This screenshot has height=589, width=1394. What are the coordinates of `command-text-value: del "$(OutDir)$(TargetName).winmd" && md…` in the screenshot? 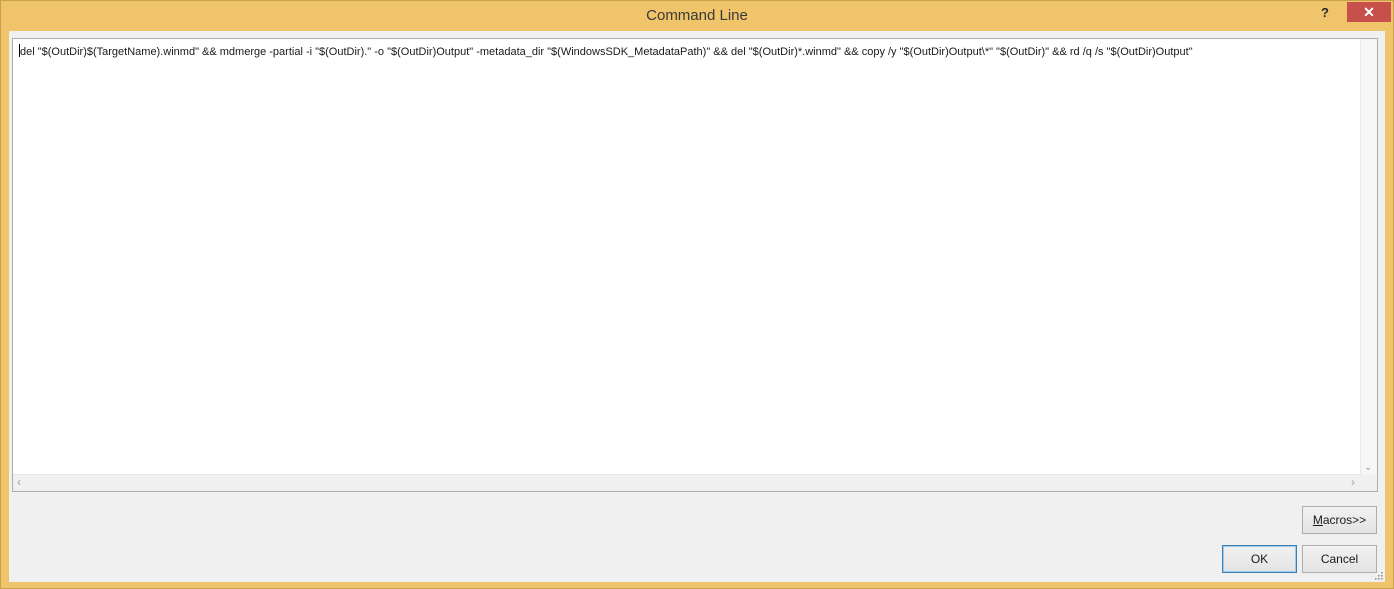 It's located at (606, 52).